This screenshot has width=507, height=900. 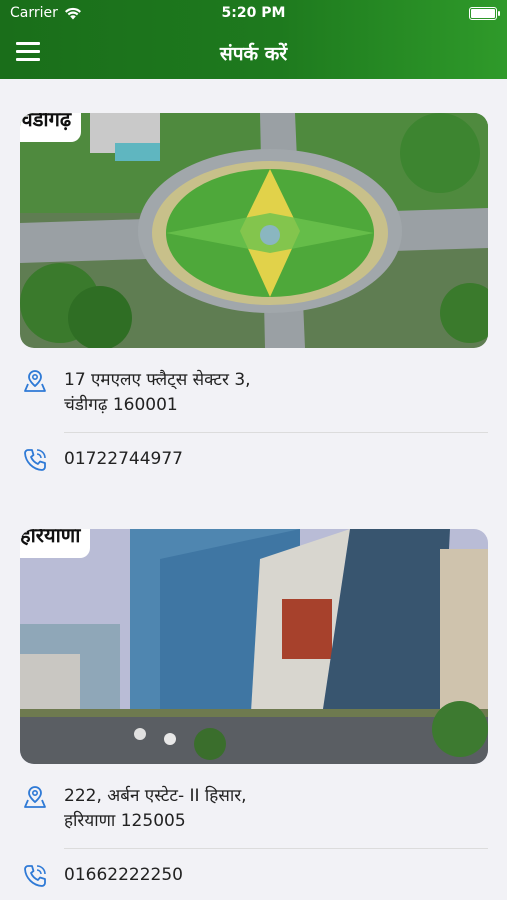 What do you see at coordinates (157, 380) in the screenshot?
I see `address-line-1: 17 एमएलए फ्लैट्स सेक्टर 3,` at bounding box center [157, 380].